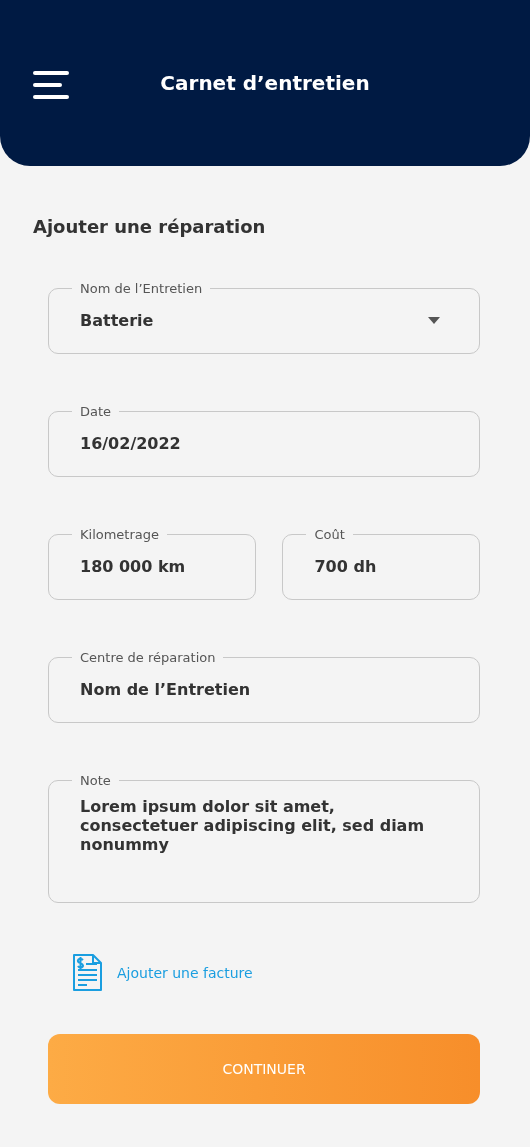  Describe the element at coordinates (345, 566) in the screenshot. I see `field-value: 700 dh` at that location.